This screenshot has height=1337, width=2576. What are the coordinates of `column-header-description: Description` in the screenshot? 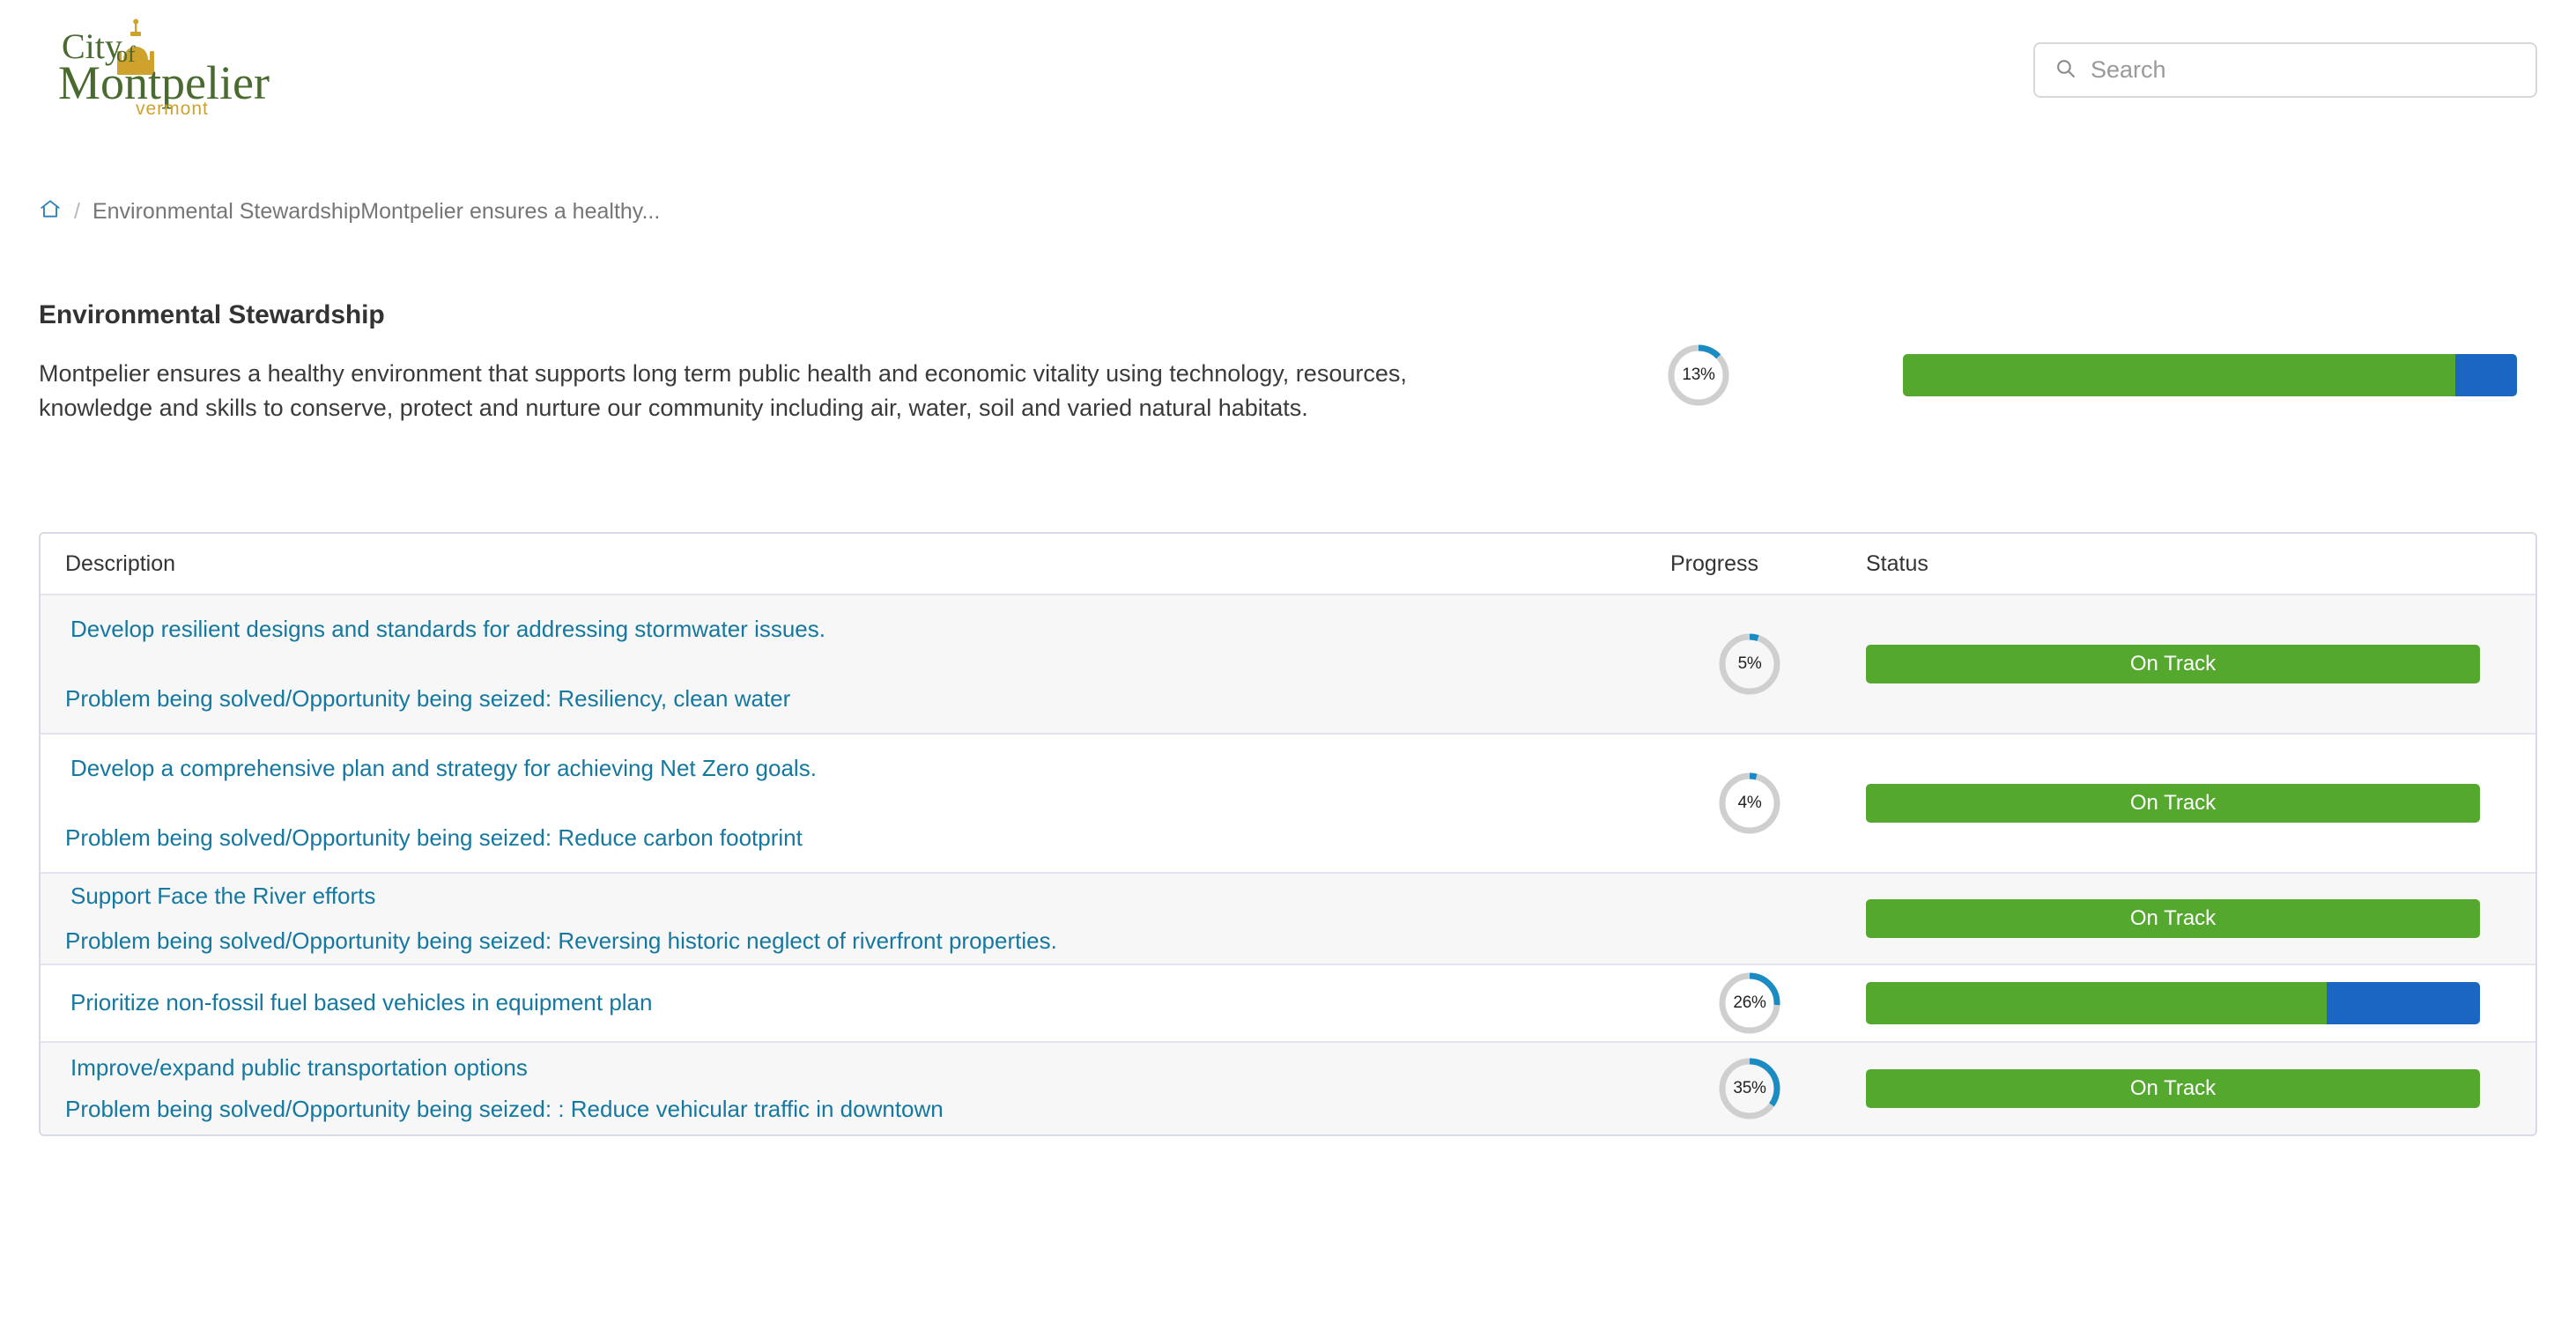 It's located at (121, 563).